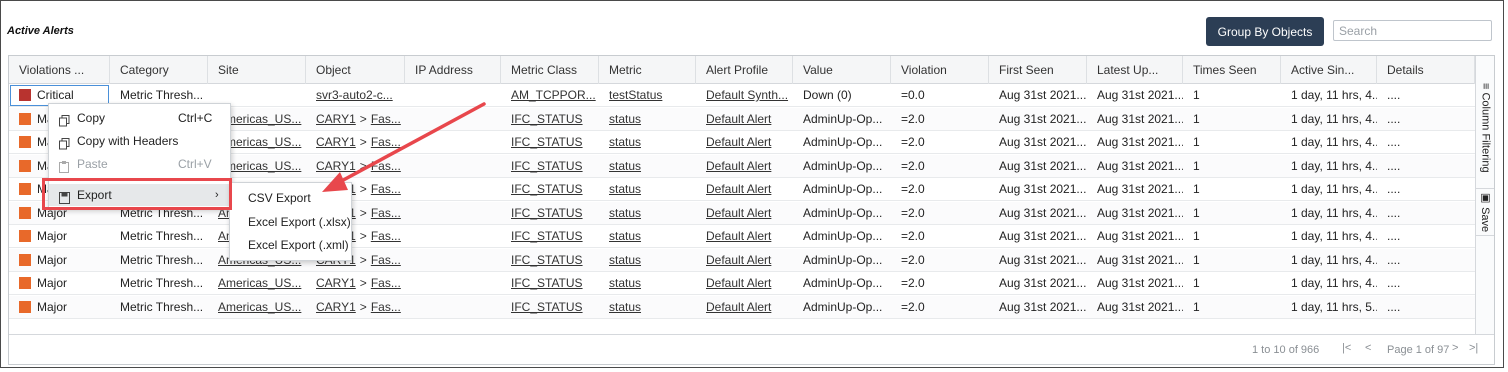 This screenshot has height=372, width=1508. I want to click on column-header-metric: Metric, so click(647, 70).